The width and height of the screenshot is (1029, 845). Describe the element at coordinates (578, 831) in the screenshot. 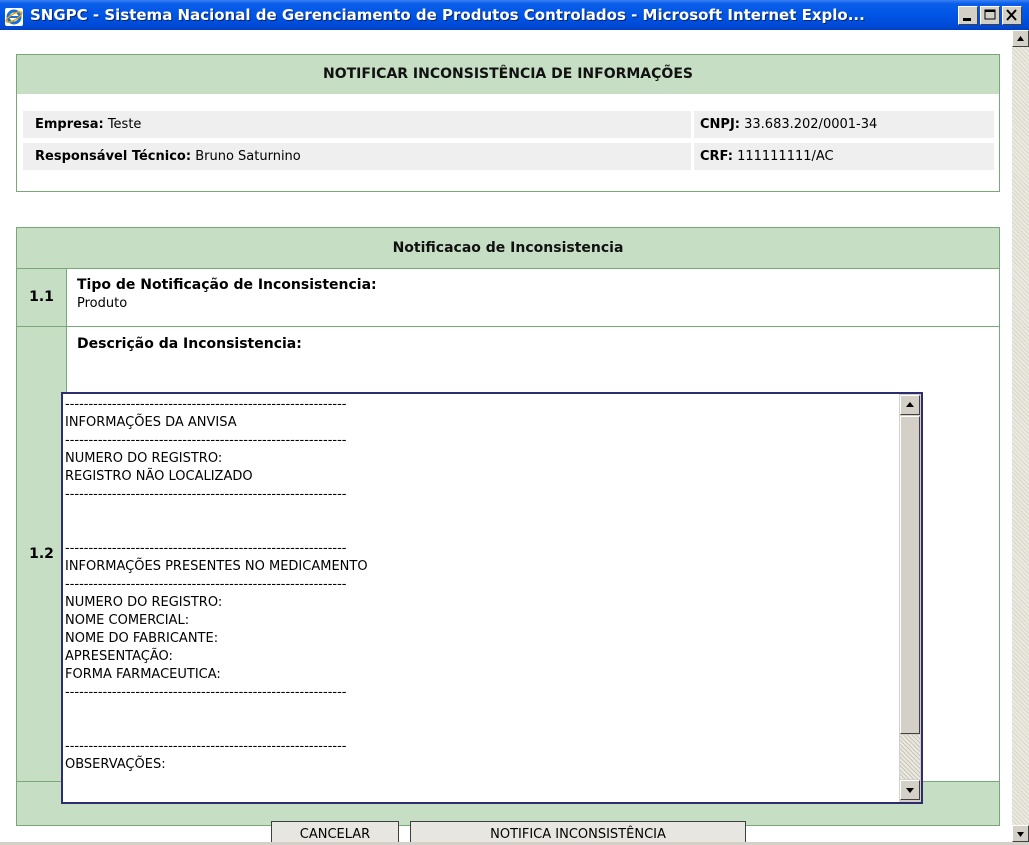

I see `notify-inconsistency-button: NOTIFICA INCONSISTÊNCIA` at that location.